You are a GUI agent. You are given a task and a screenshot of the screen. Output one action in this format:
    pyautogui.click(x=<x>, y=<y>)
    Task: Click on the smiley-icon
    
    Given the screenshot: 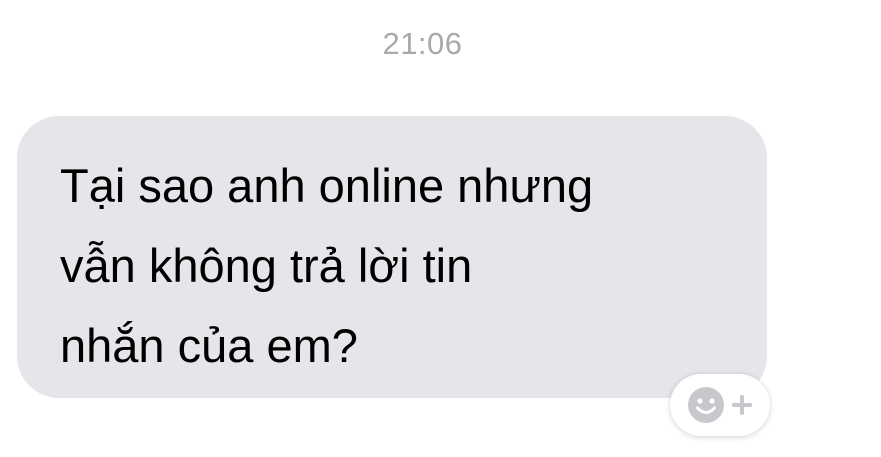 What is the action you would take?
    pyautogui.click(x=706, y=405)
    